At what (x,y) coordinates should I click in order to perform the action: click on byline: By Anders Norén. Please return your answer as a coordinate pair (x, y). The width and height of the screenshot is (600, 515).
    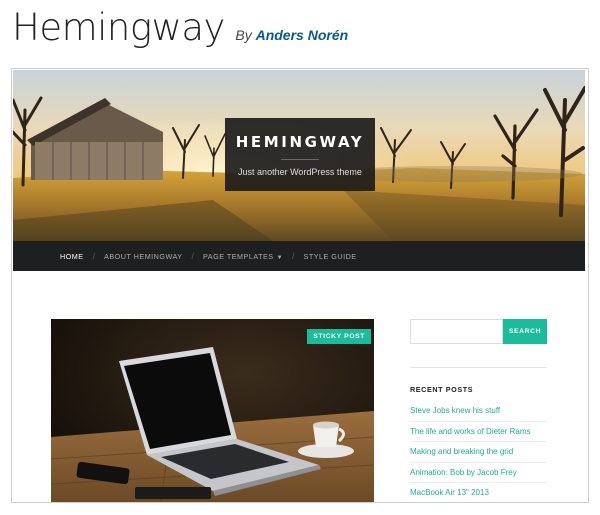
    Looking at the image, I should click on (291, 35).